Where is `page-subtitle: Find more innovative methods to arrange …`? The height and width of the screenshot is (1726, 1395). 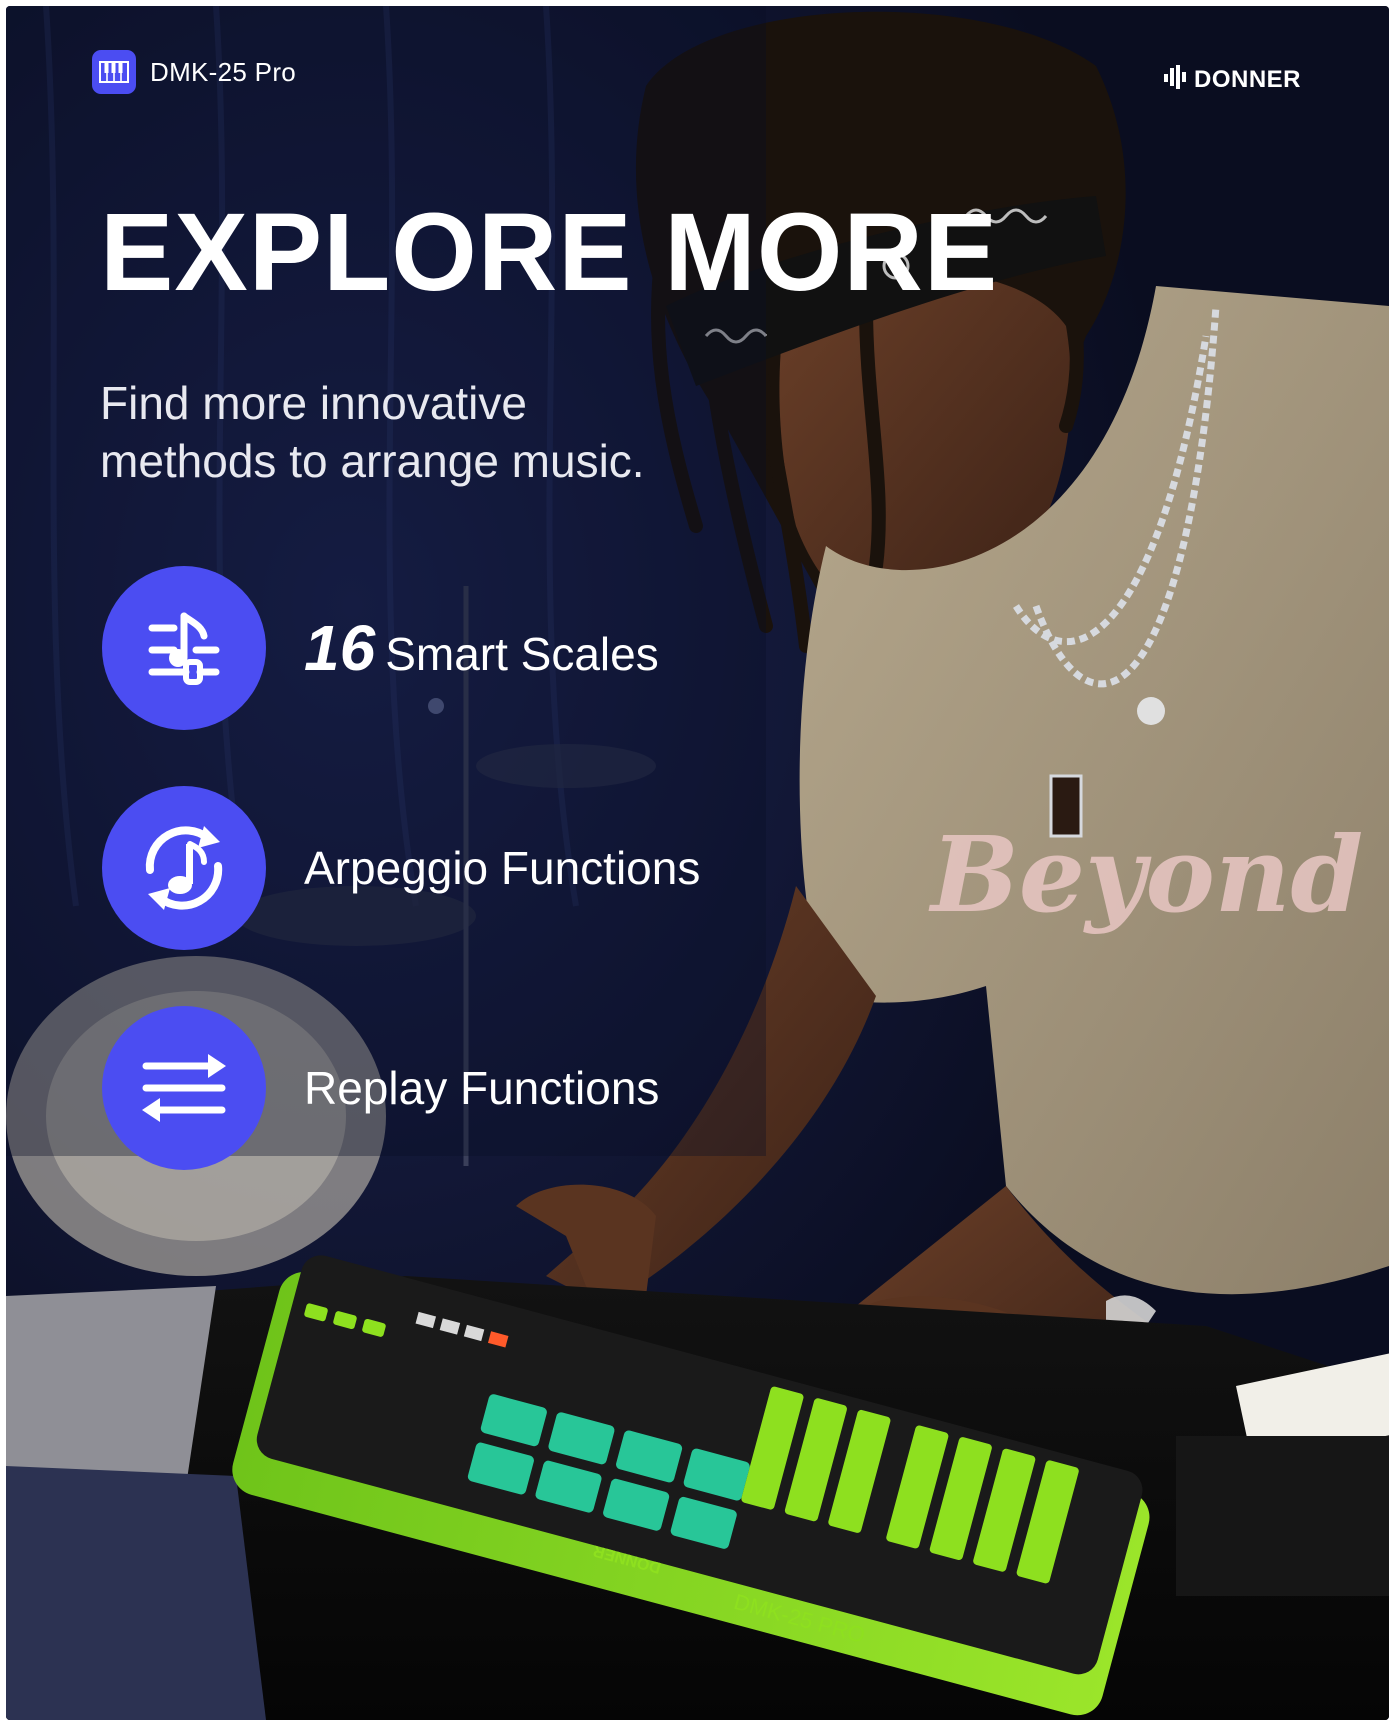 page-subtitle: Find more innovative methods to arrange … is located at coordinates (380, 432).